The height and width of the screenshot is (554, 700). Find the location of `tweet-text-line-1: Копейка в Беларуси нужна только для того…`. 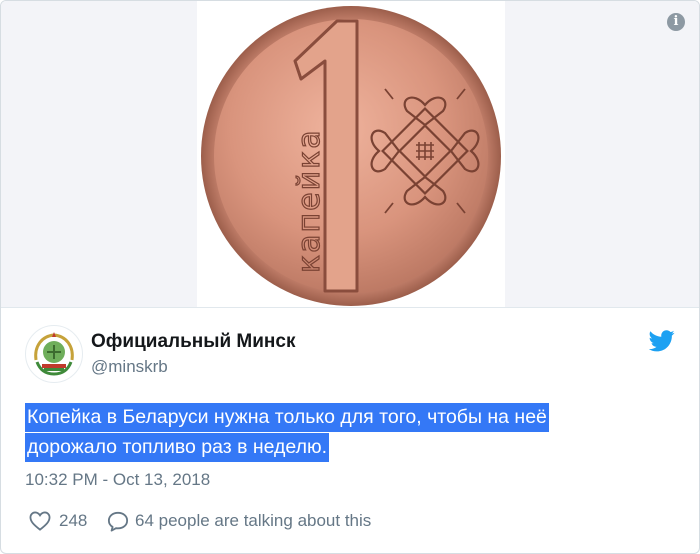

tweet-text-line-1: Копейка в Беларуси нужна только для того… is located at coordinates (287, 417).